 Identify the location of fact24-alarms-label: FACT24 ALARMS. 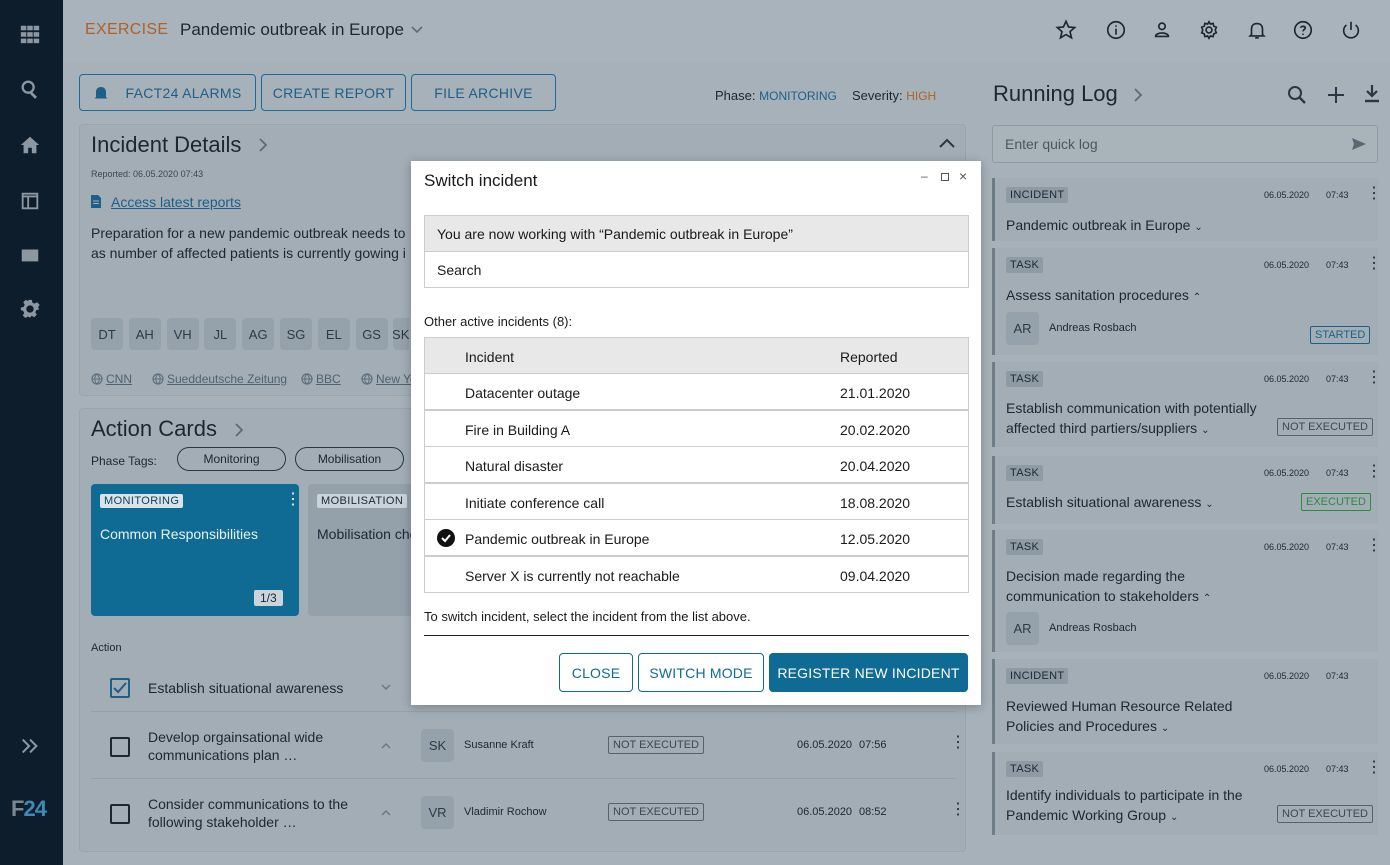
(183, 92).